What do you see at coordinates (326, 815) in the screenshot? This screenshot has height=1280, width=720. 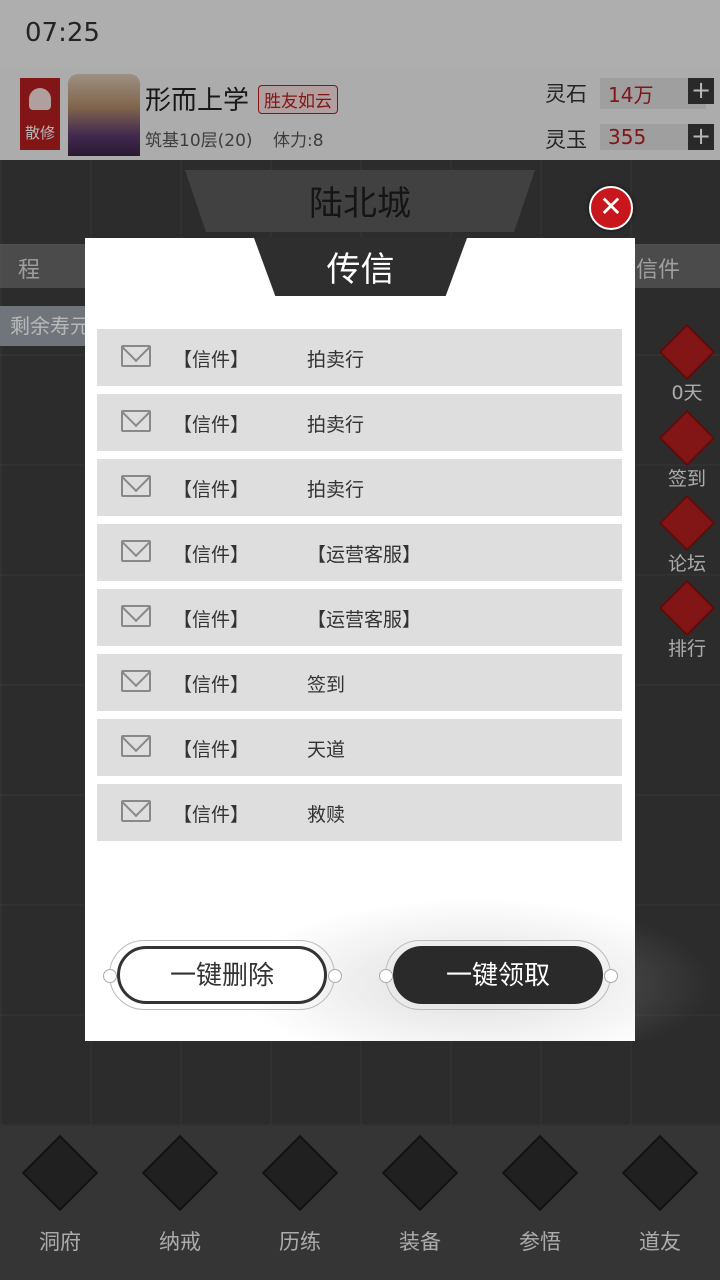 I see `mail-sender: 救赎` at bounding box center [326, 815].